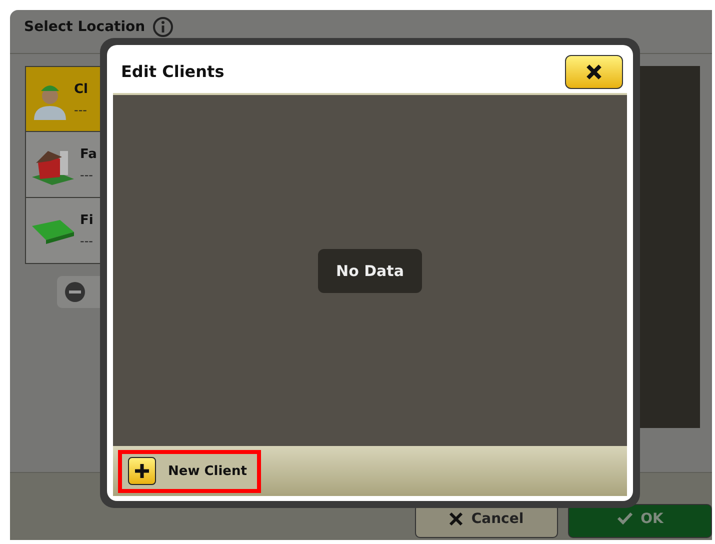 Image resolution: width=715 pixels, height=544 pixels. I want to click on checkmark-icon, so click(624, 518).